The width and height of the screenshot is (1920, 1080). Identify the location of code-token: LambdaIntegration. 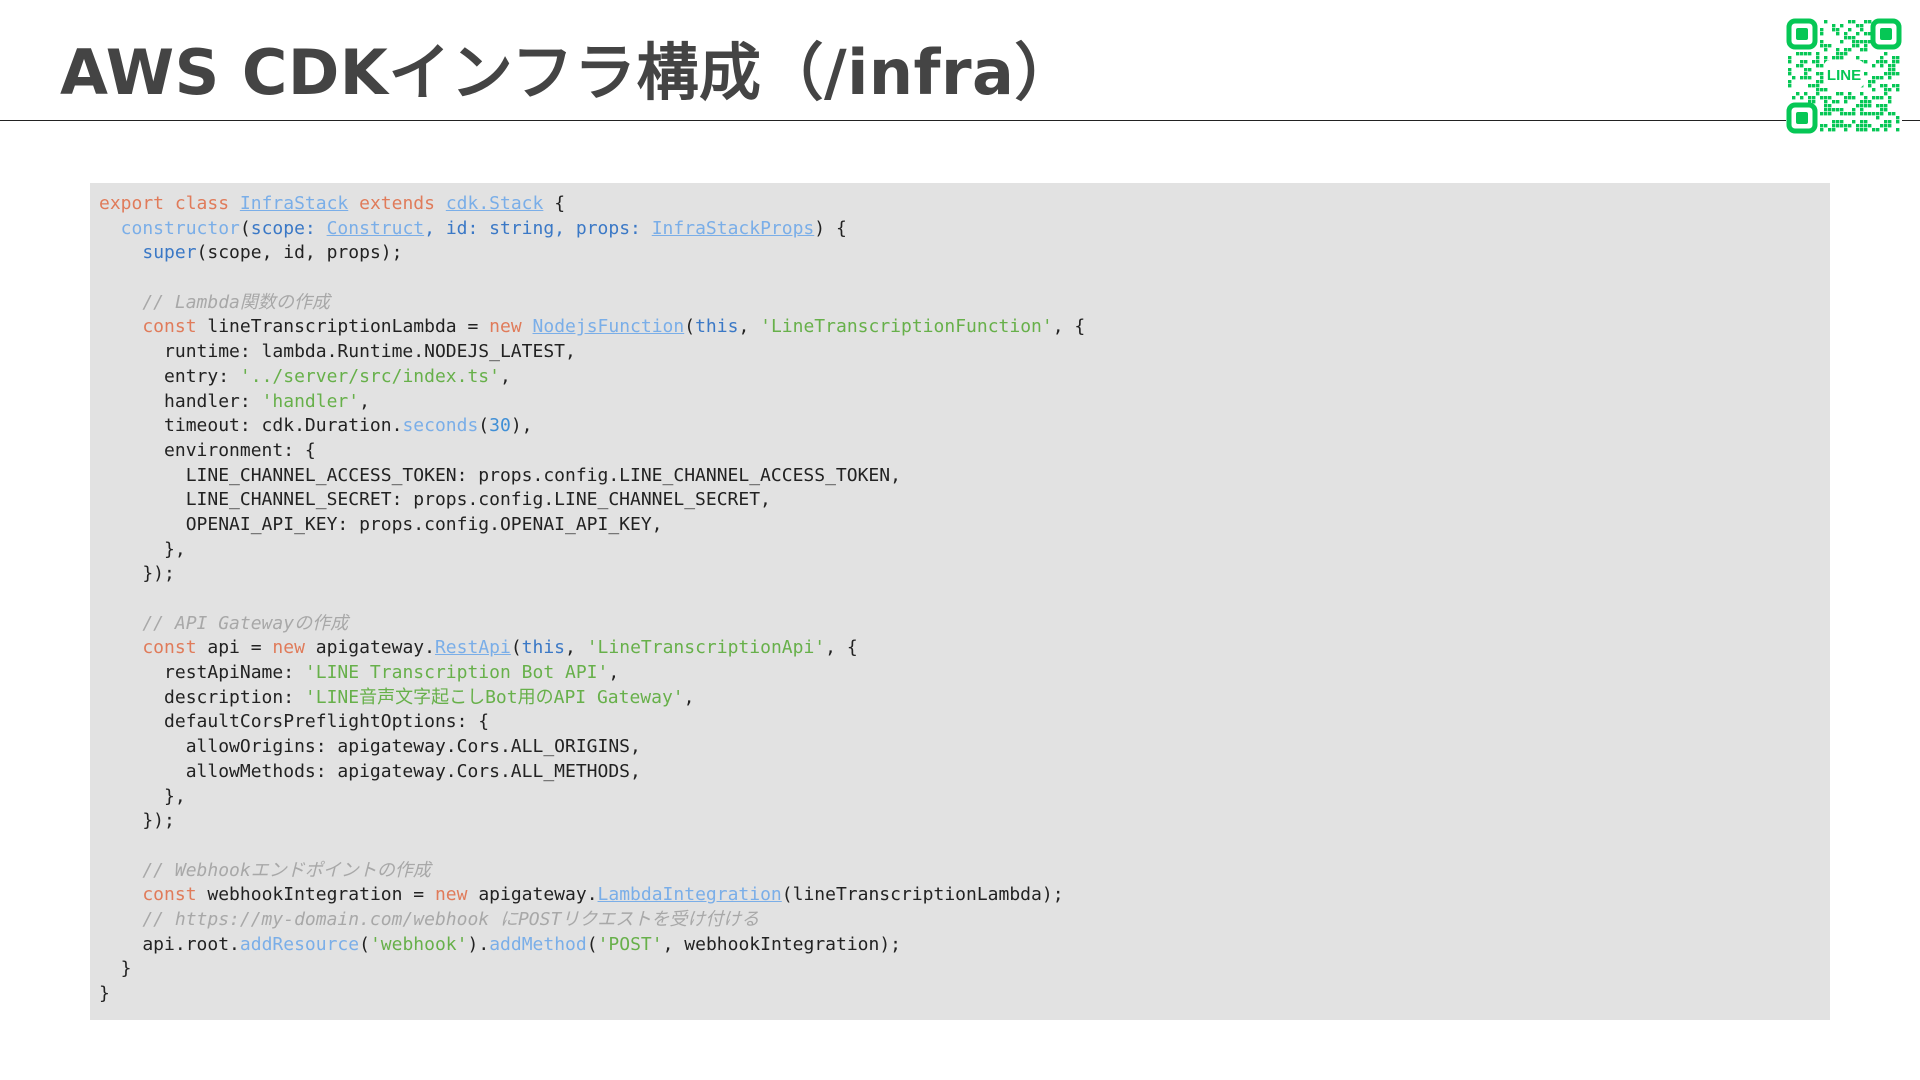
(689, 895).